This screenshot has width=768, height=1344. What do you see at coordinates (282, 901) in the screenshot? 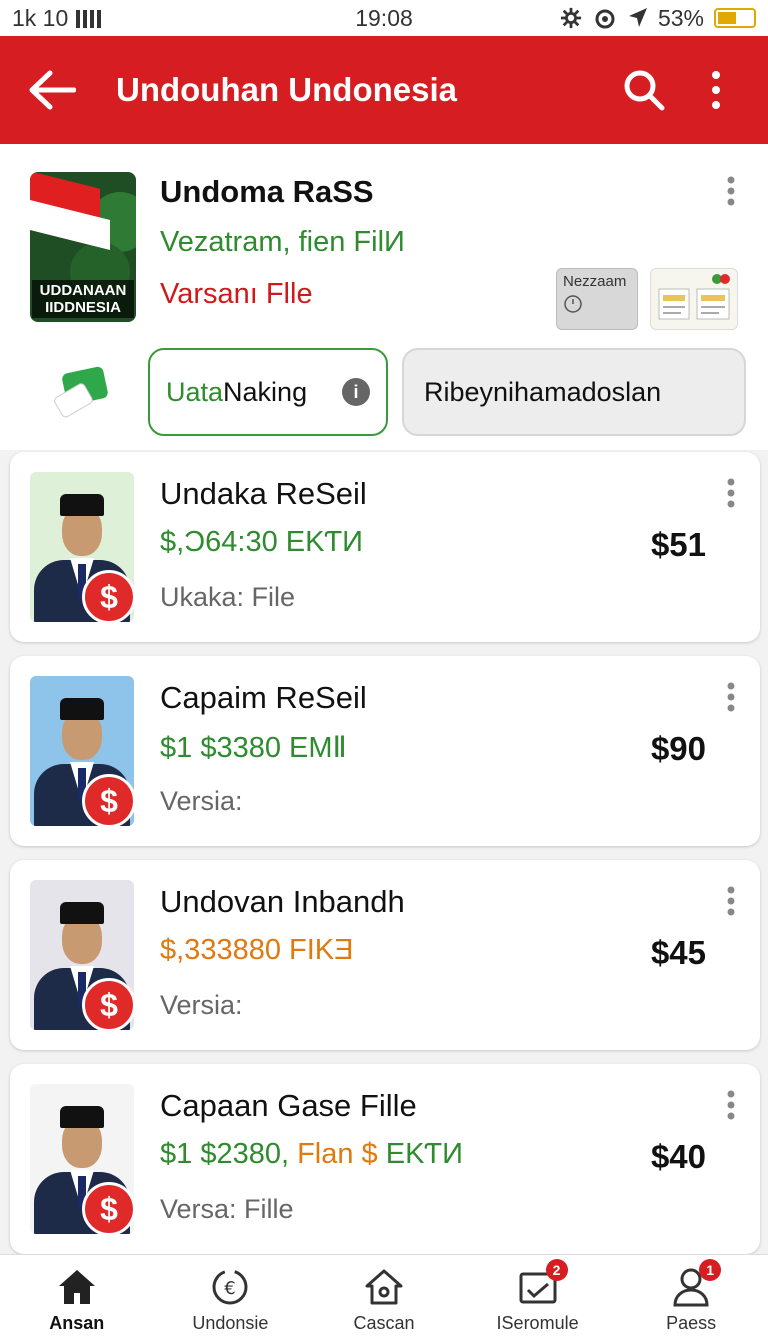
I see `item-name: Undovan Inbandh` at bounding box center [282, 901].